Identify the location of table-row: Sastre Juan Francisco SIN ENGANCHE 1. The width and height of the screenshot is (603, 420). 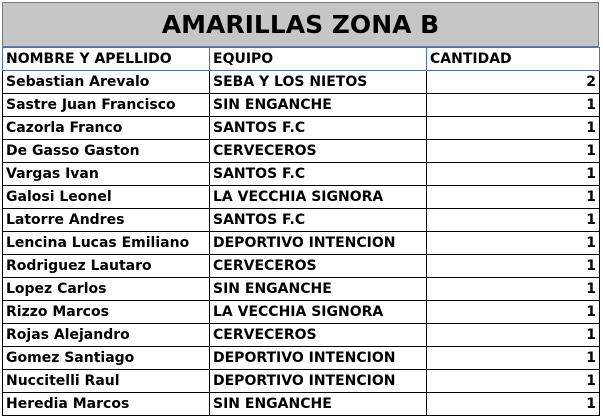
(301, 105).